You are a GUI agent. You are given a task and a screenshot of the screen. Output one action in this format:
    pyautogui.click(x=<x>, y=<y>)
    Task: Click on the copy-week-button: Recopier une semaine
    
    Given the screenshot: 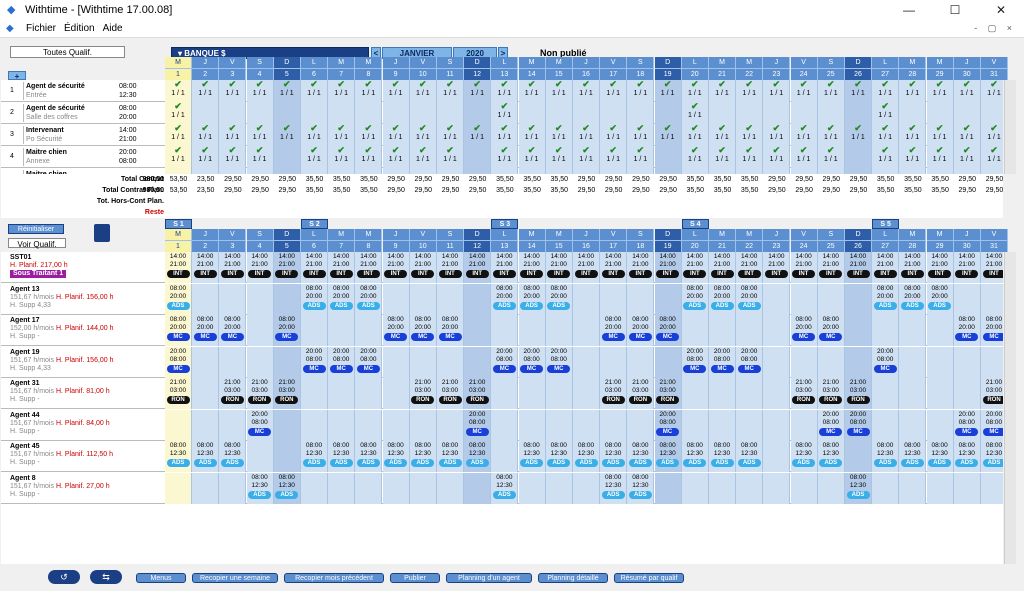 What is the action you would take?
    pyautogui.click(x=235, y=578)
    